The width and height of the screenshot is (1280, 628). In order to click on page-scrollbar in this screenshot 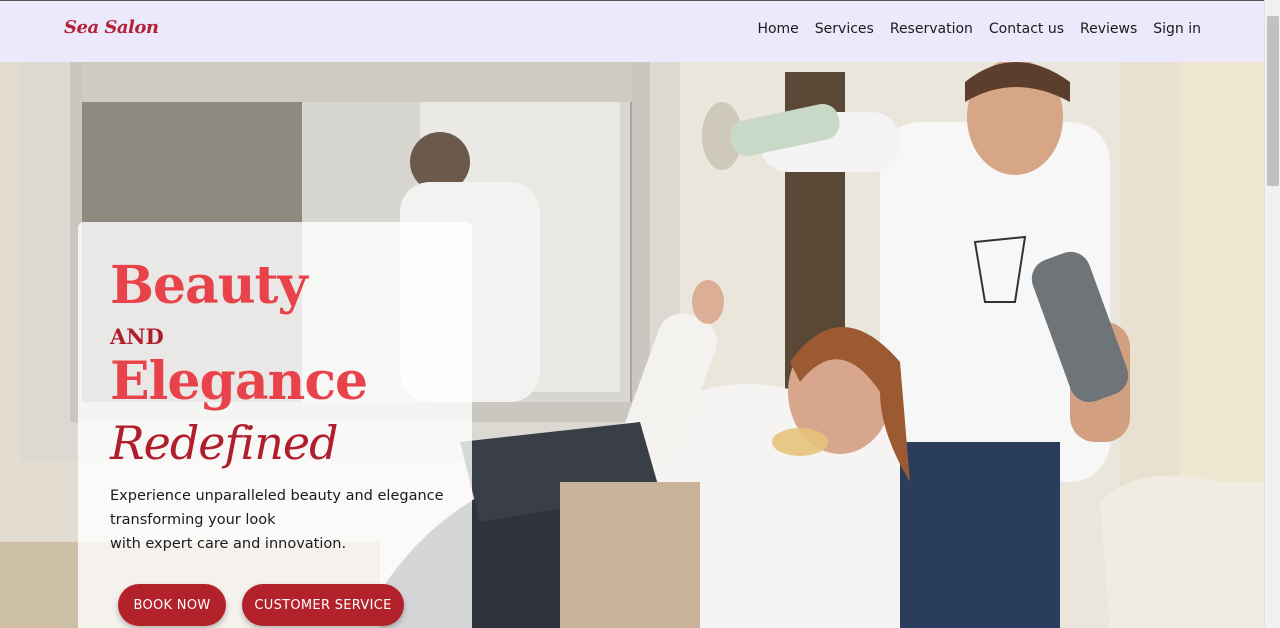, I will do `click(1272, 314)`.